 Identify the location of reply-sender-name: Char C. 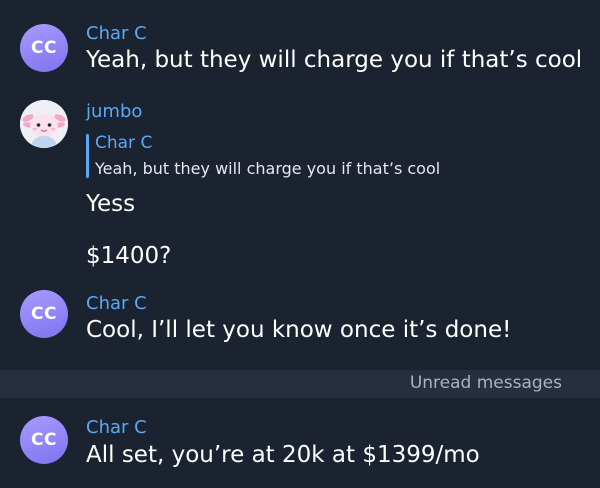
(124, 143).